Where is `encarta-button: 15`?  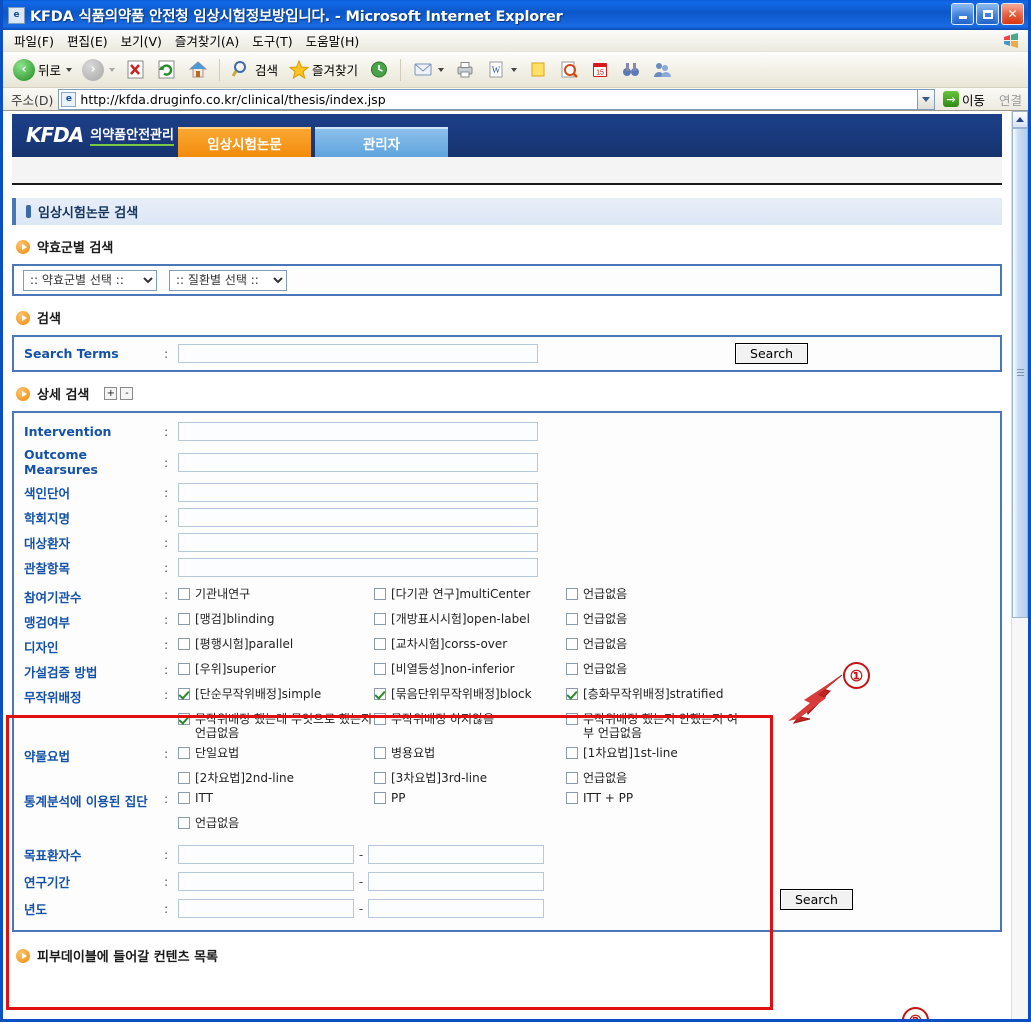
encarta-button: 15 is located at coordinates (599, 69).